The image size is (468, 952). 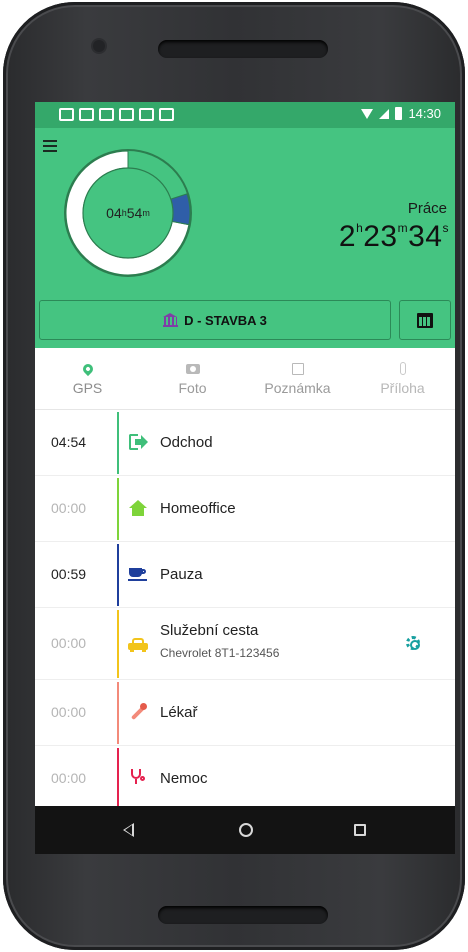 I want to click on calendar-icon, so click(x=425, y=320).